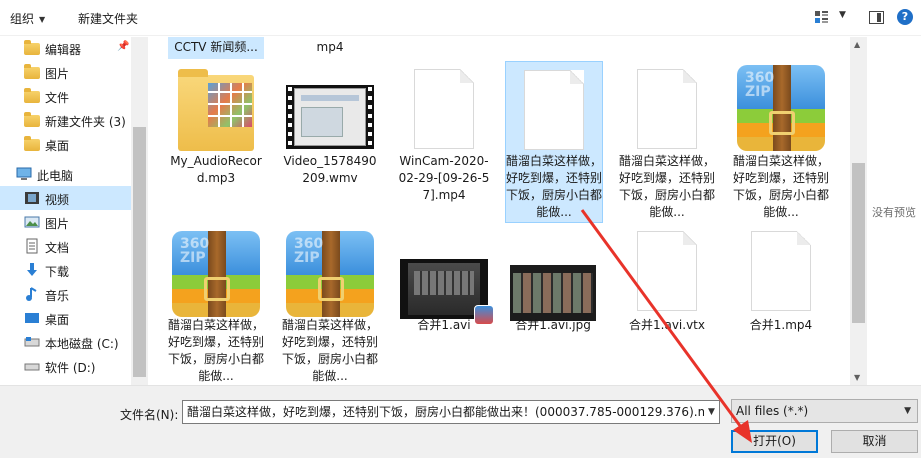 The image size is (921, 458). I want to click on nav-item-pictures: 图片, so click(65, 222).